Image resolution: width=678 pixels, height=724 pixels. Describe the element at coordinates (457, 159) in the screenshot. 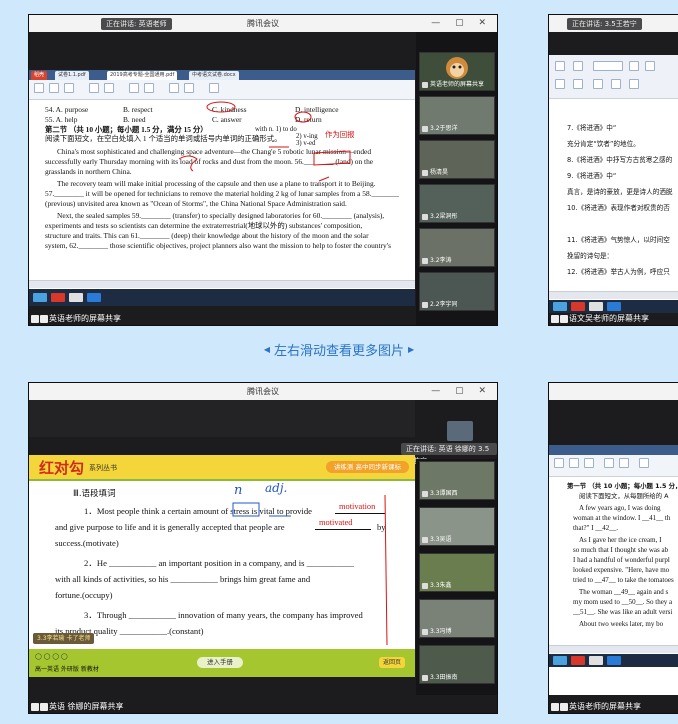

I see `participant-tile: 杨清昊` at that location.